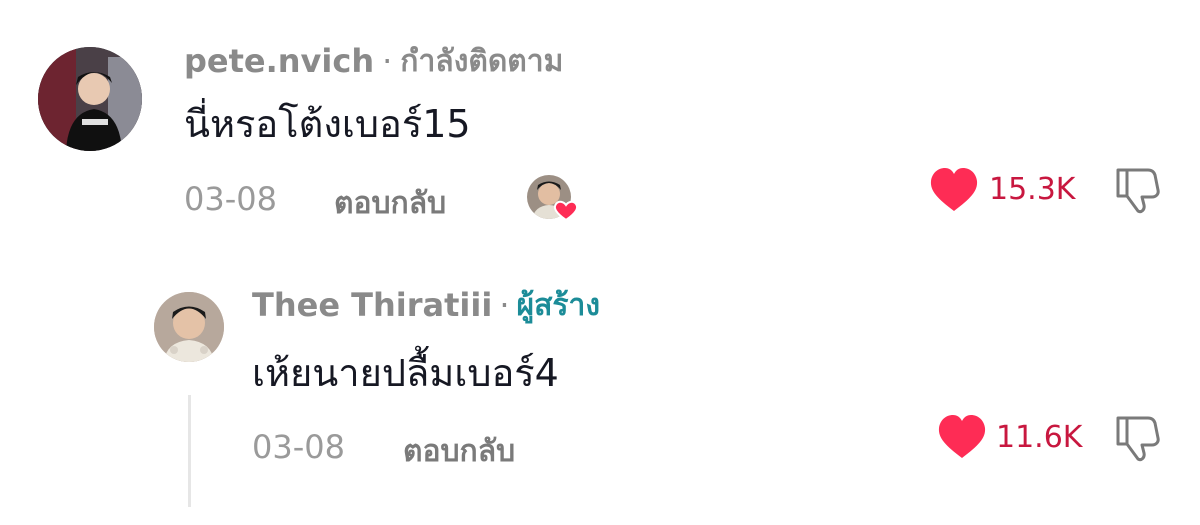 The image size is (1200, 525). What do you see at coordinates (482, 61) in the screenshot?
I see `following-status: กำลังติดตาม` at bounding box center [482, 61].